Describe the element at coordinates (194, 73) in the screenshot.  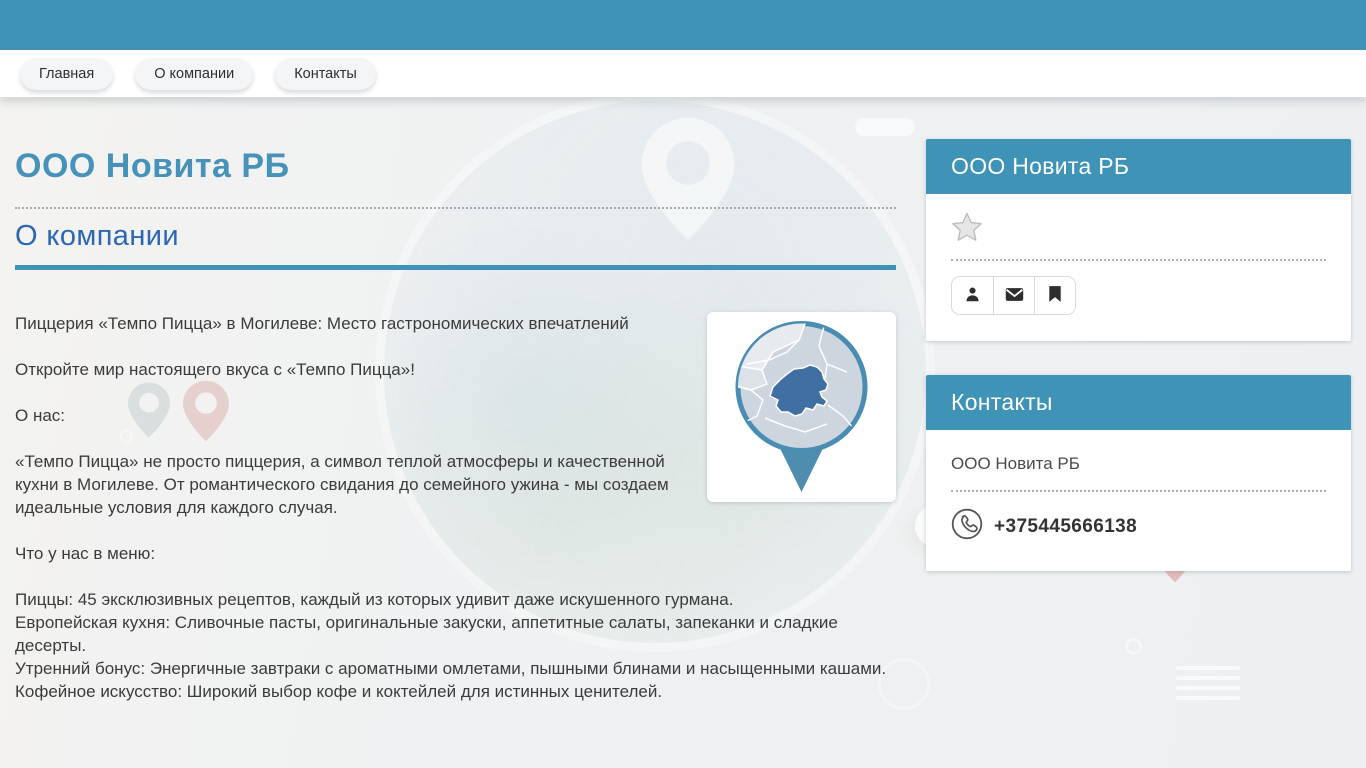
I see `nav-item-about: О компании` at that location.